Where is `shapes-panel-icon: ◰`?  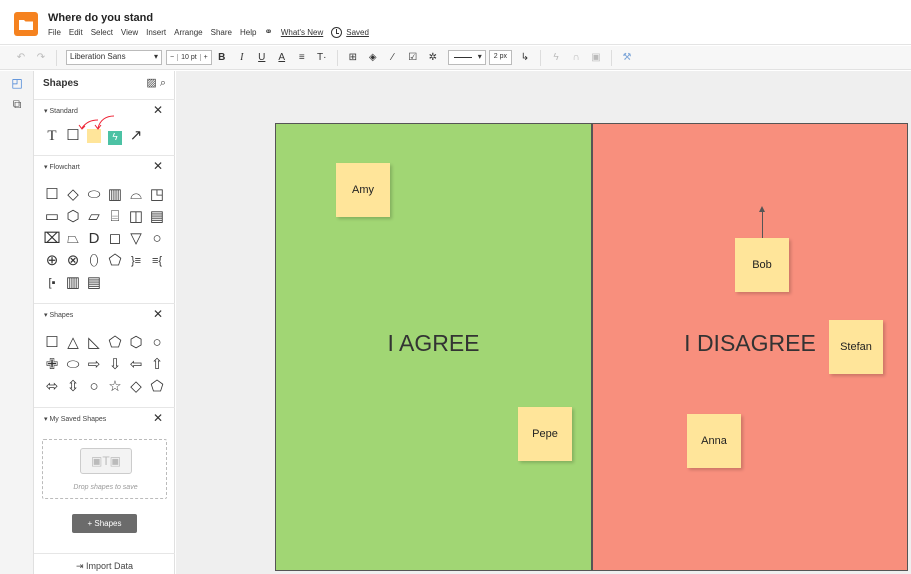
shapes-panel-icon: ◰ is located at coordinates (17, 84).